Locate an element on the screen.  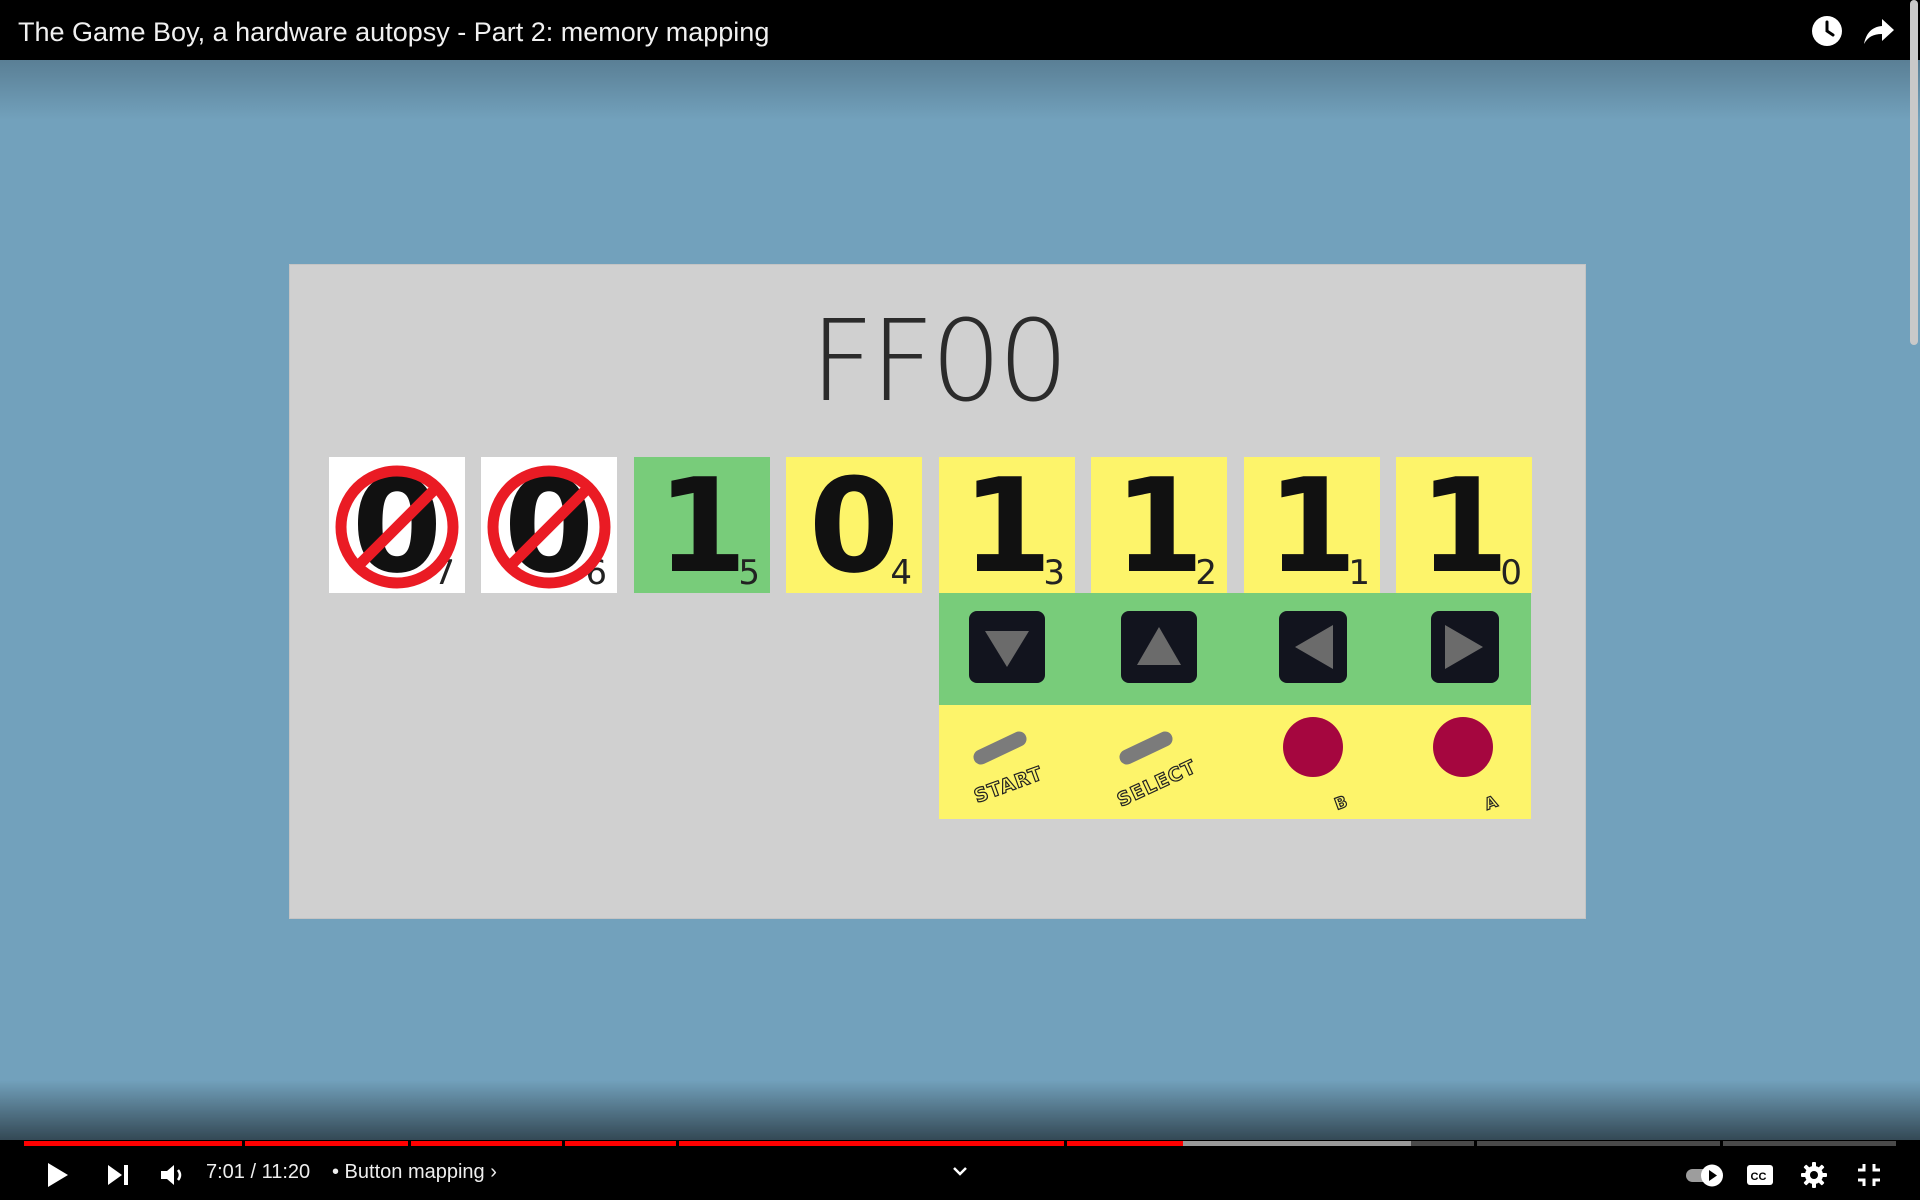
bit-index: 4 is located at coordinates (901, 573).